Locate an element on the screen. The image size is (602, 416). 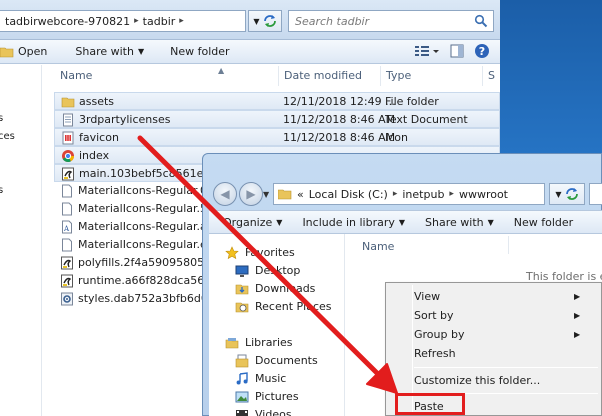
breadcrumb-tadbirwebcore: tadbirwebcore-970821 is located at coordinates (67, 21).